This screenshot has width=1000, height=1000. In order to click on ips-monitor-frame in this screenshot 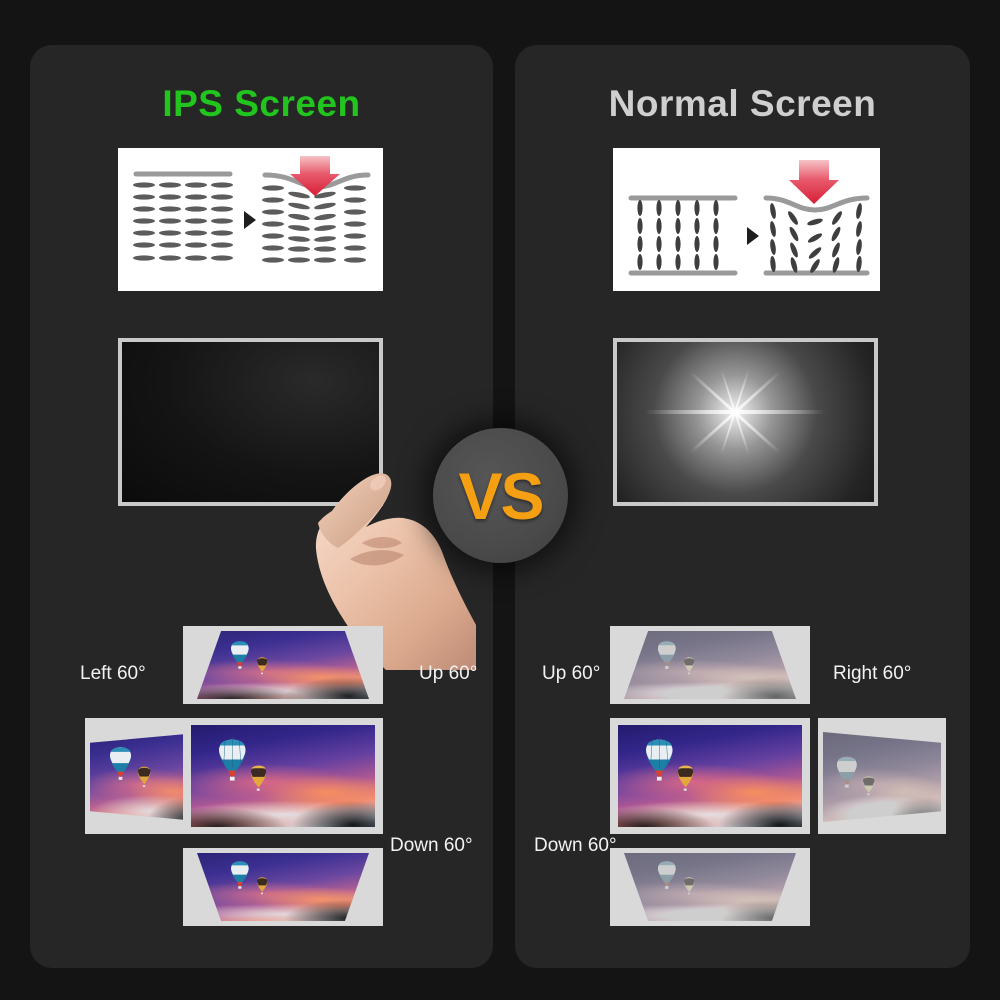, I will do `click(250, 422)`.